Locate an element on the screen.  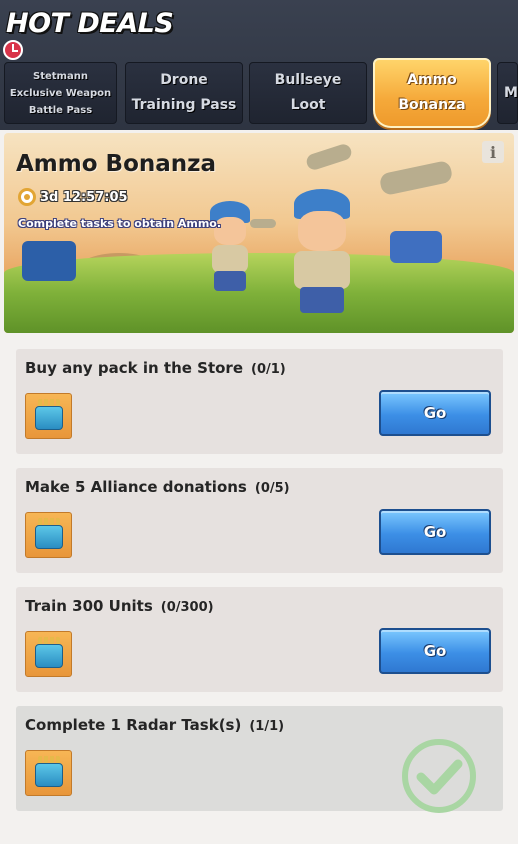
tab-label: Stetmann Exclusive Weapon Battle Pass is located at coordinates (60, 93).